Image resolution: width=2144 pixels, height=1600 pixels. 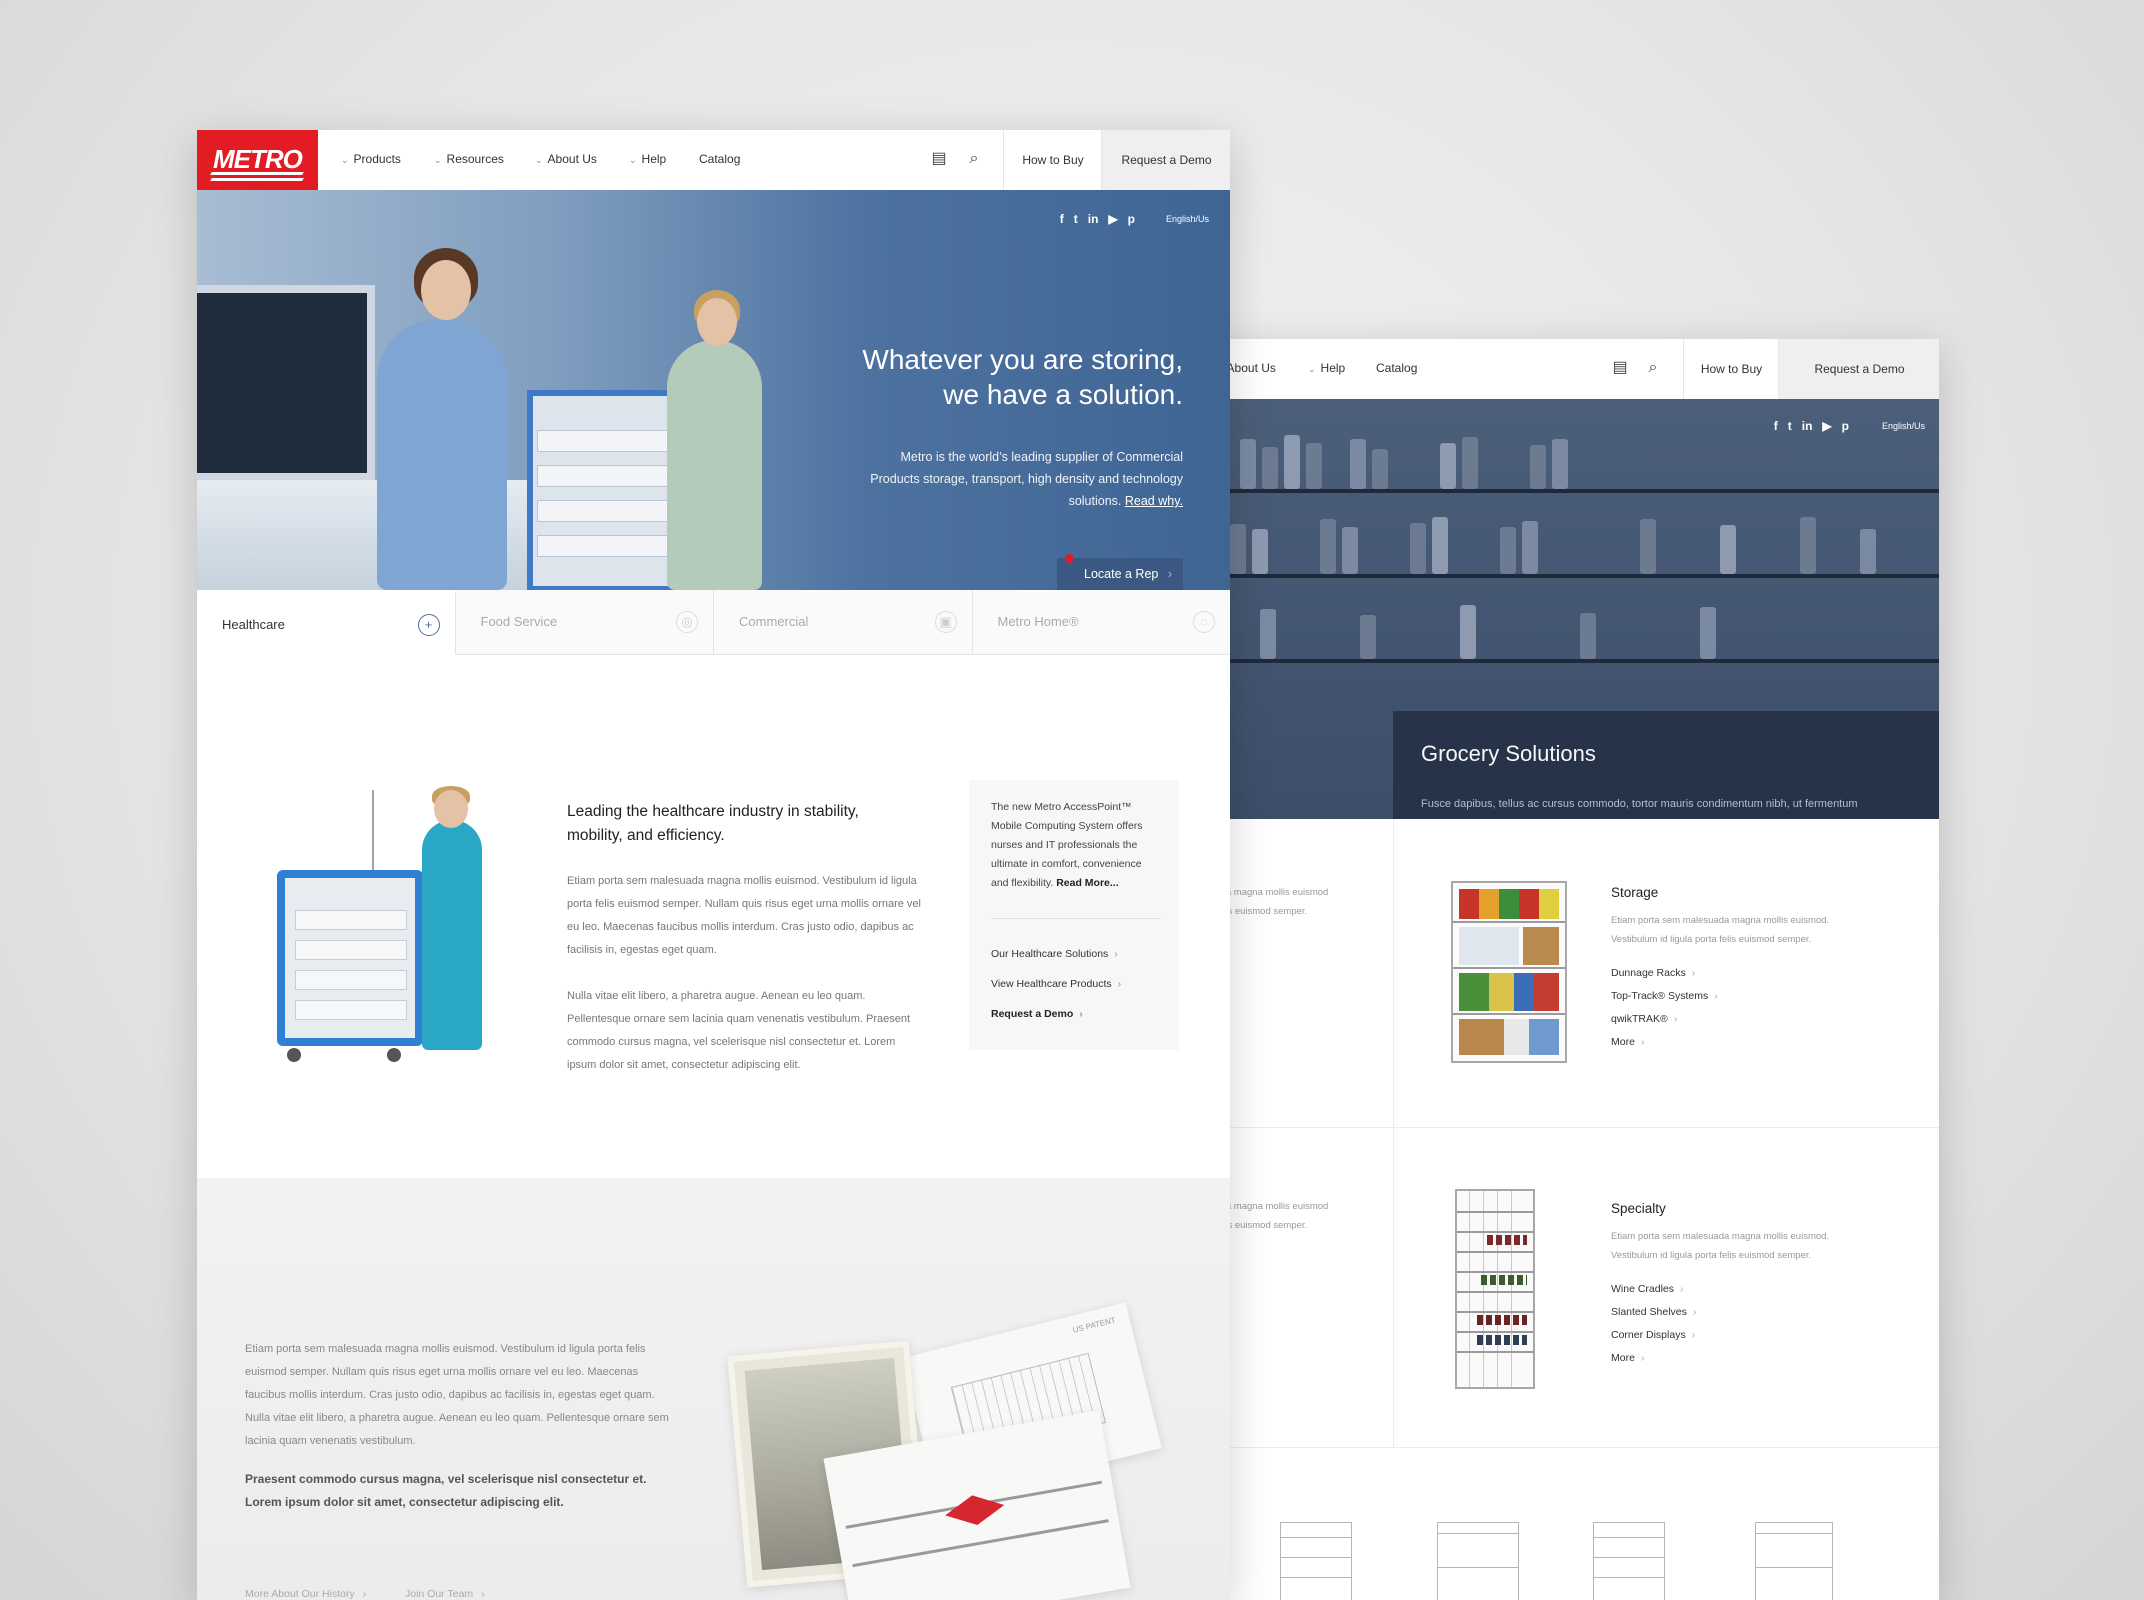 What do you see at coordinates (371, 159) in the screenshot?
I see `nav-products: ⌄ Products` at bounding box center [371, 159].